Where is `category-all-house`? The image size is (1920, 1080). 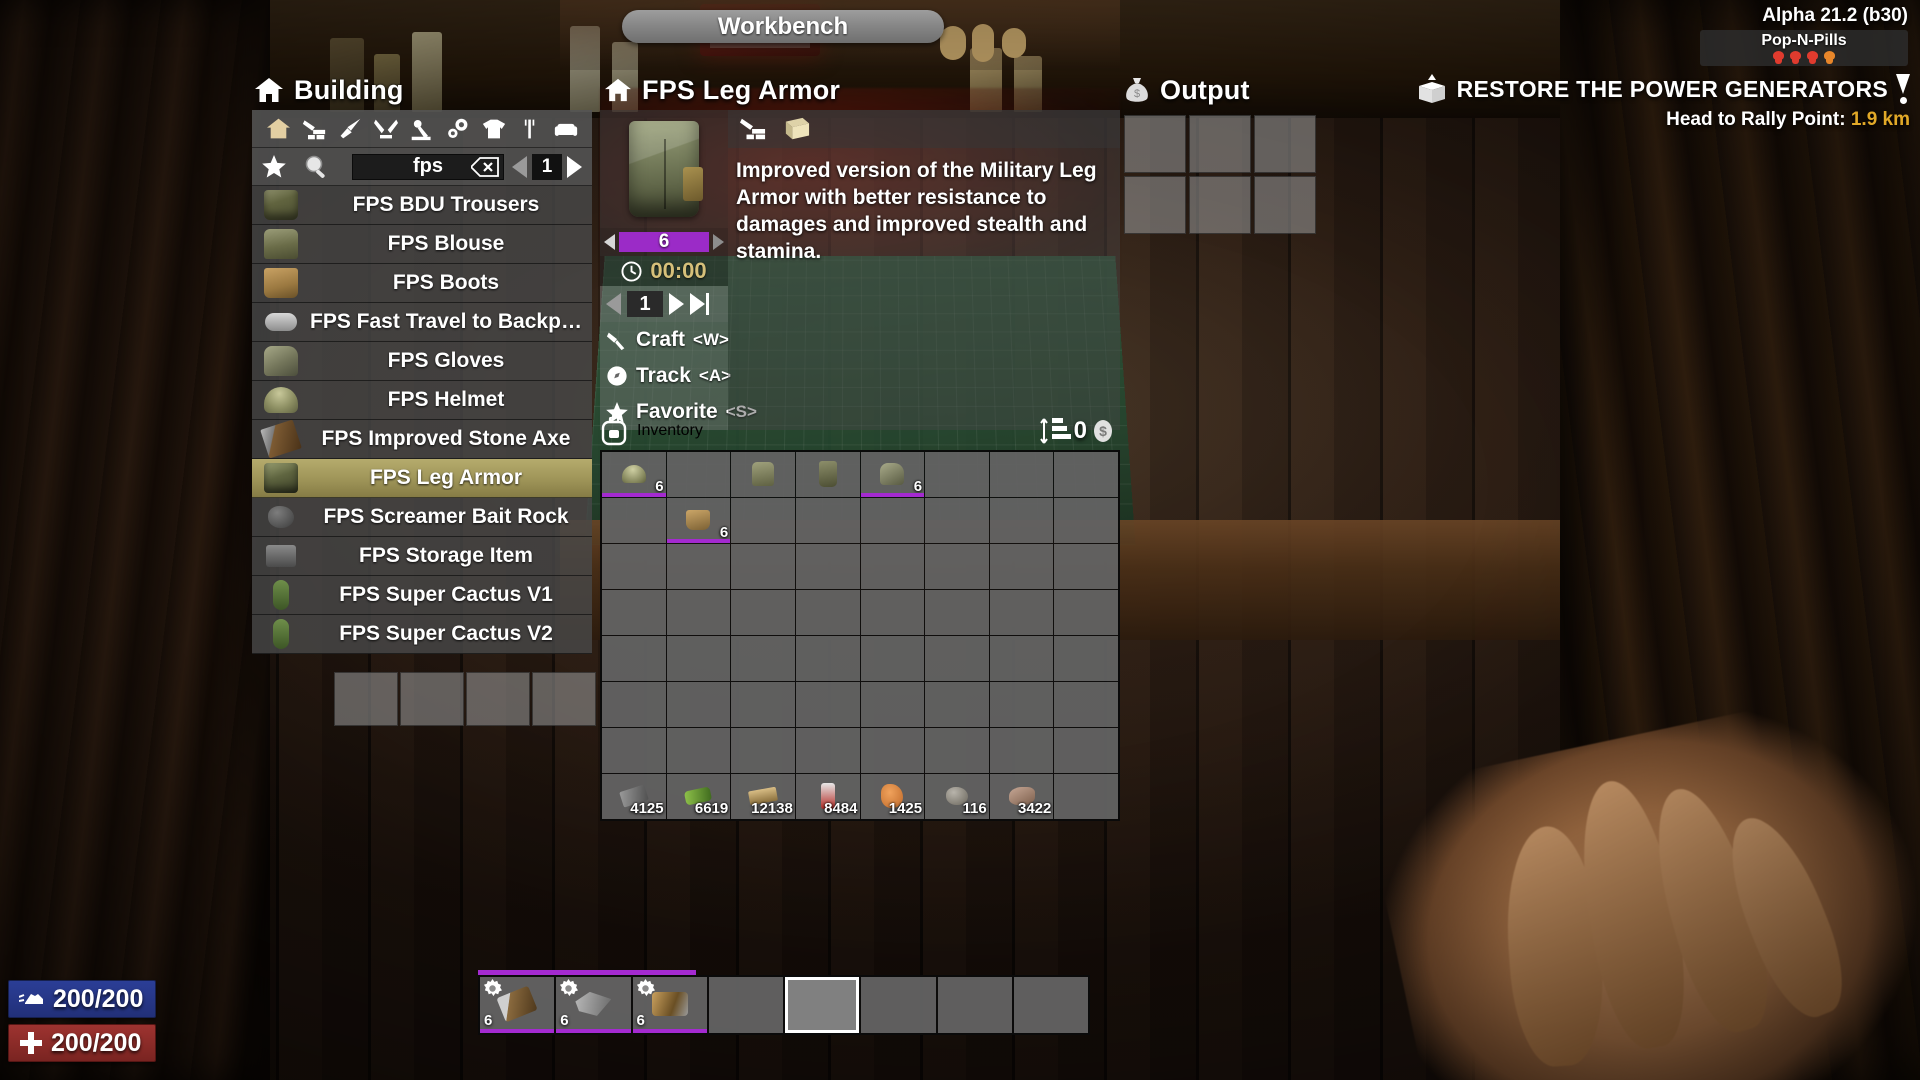 category-all-house is located at coordinates (278, 129).